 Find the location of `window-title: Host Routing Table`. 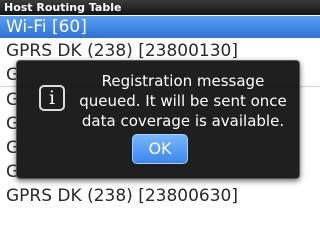

window-title: Host Routing Table is located at coordinates (160, 7).